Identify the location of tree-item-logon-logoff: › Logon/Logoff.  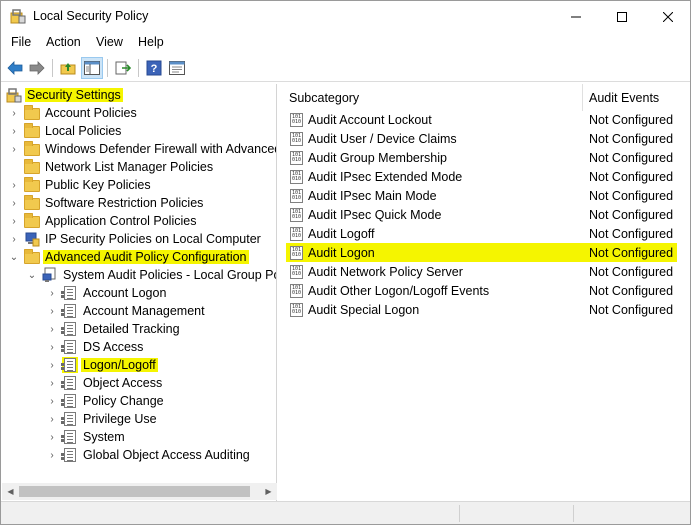
(102, 365).